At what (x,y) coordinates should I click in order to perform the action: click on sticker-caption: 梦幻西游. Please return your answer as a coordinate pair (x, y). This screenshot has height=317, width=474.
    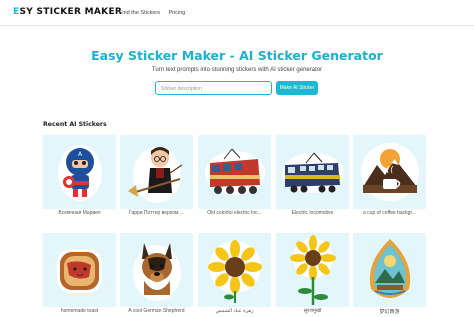
    Looking at the image, I should click on (389, 312).